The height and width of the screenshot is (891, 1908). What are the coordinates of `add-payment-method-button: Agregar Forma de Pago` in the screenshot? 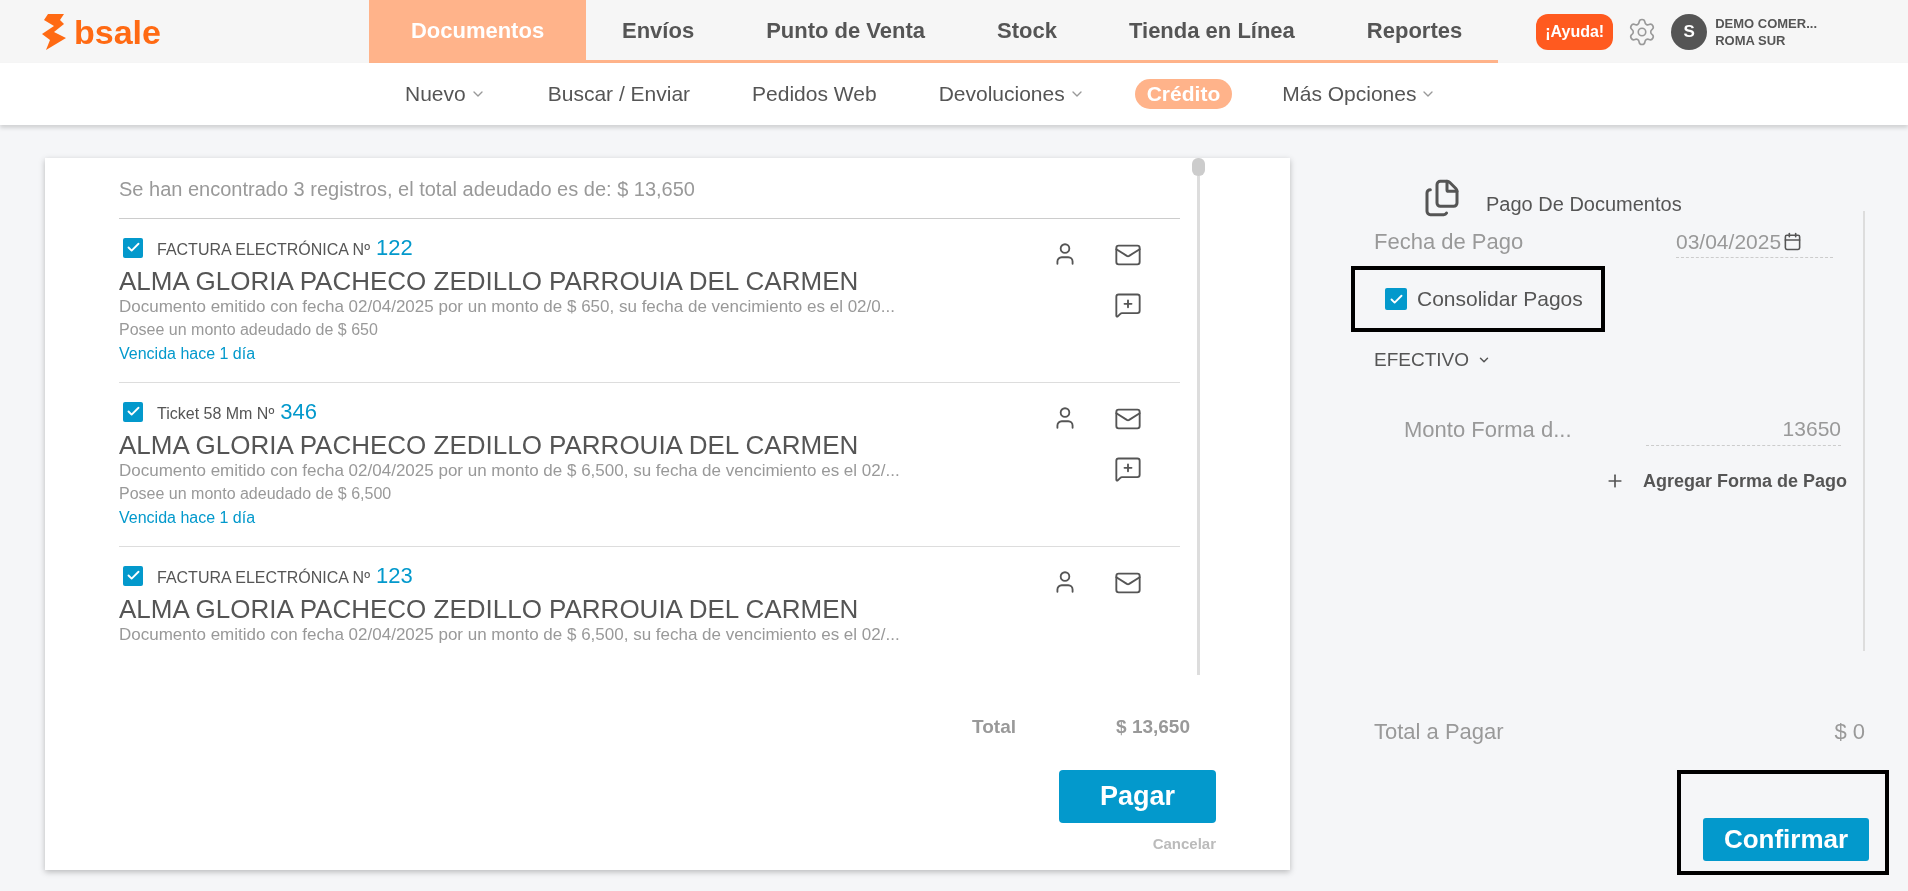 It's located at (1725, 481).